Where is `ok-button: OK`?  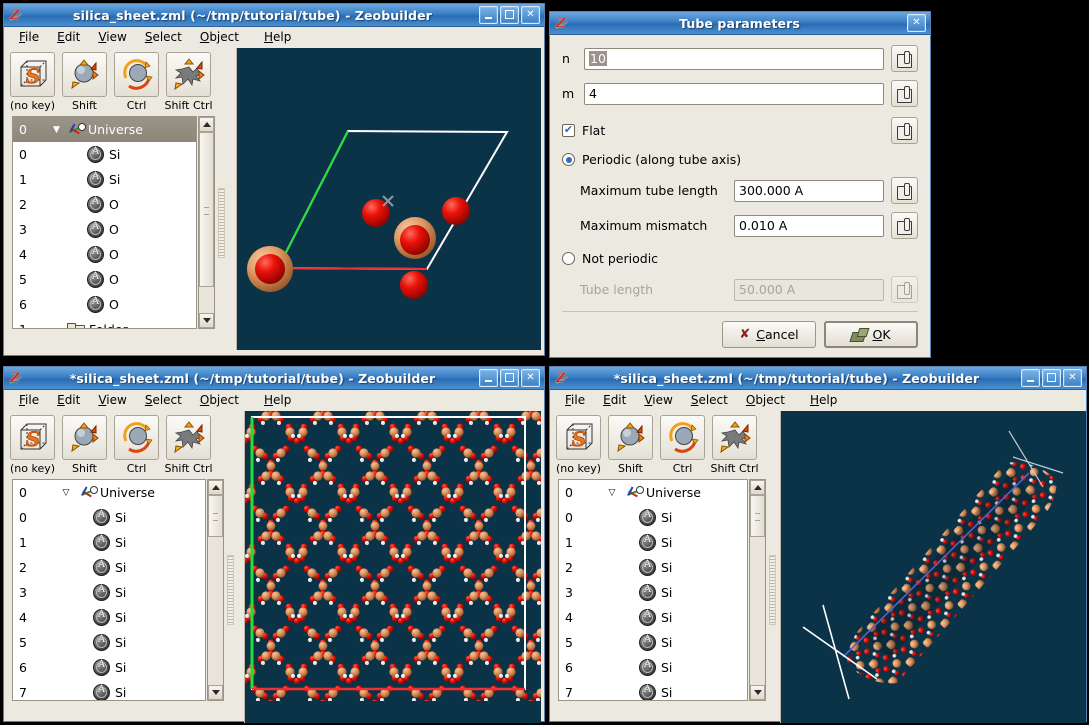 ok-button: OK is located at coordinates (871, 334).